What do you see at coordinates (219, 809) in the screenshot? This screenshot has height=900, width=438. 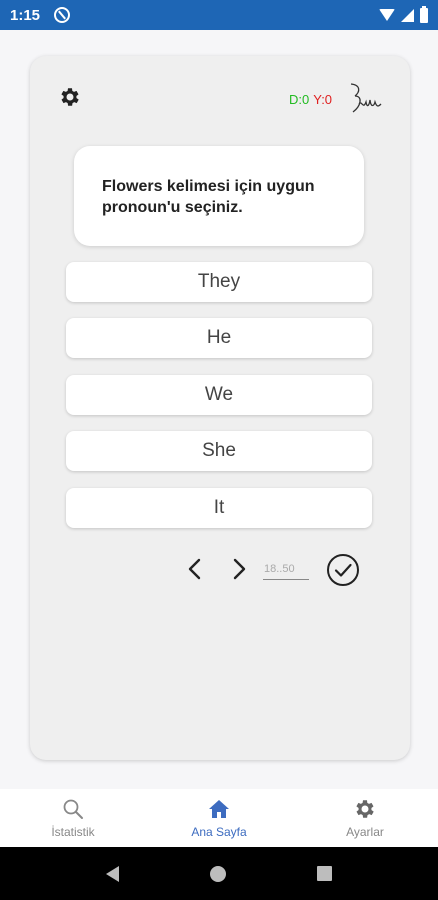 I see `home-icon` at bounding box center [219, 809].